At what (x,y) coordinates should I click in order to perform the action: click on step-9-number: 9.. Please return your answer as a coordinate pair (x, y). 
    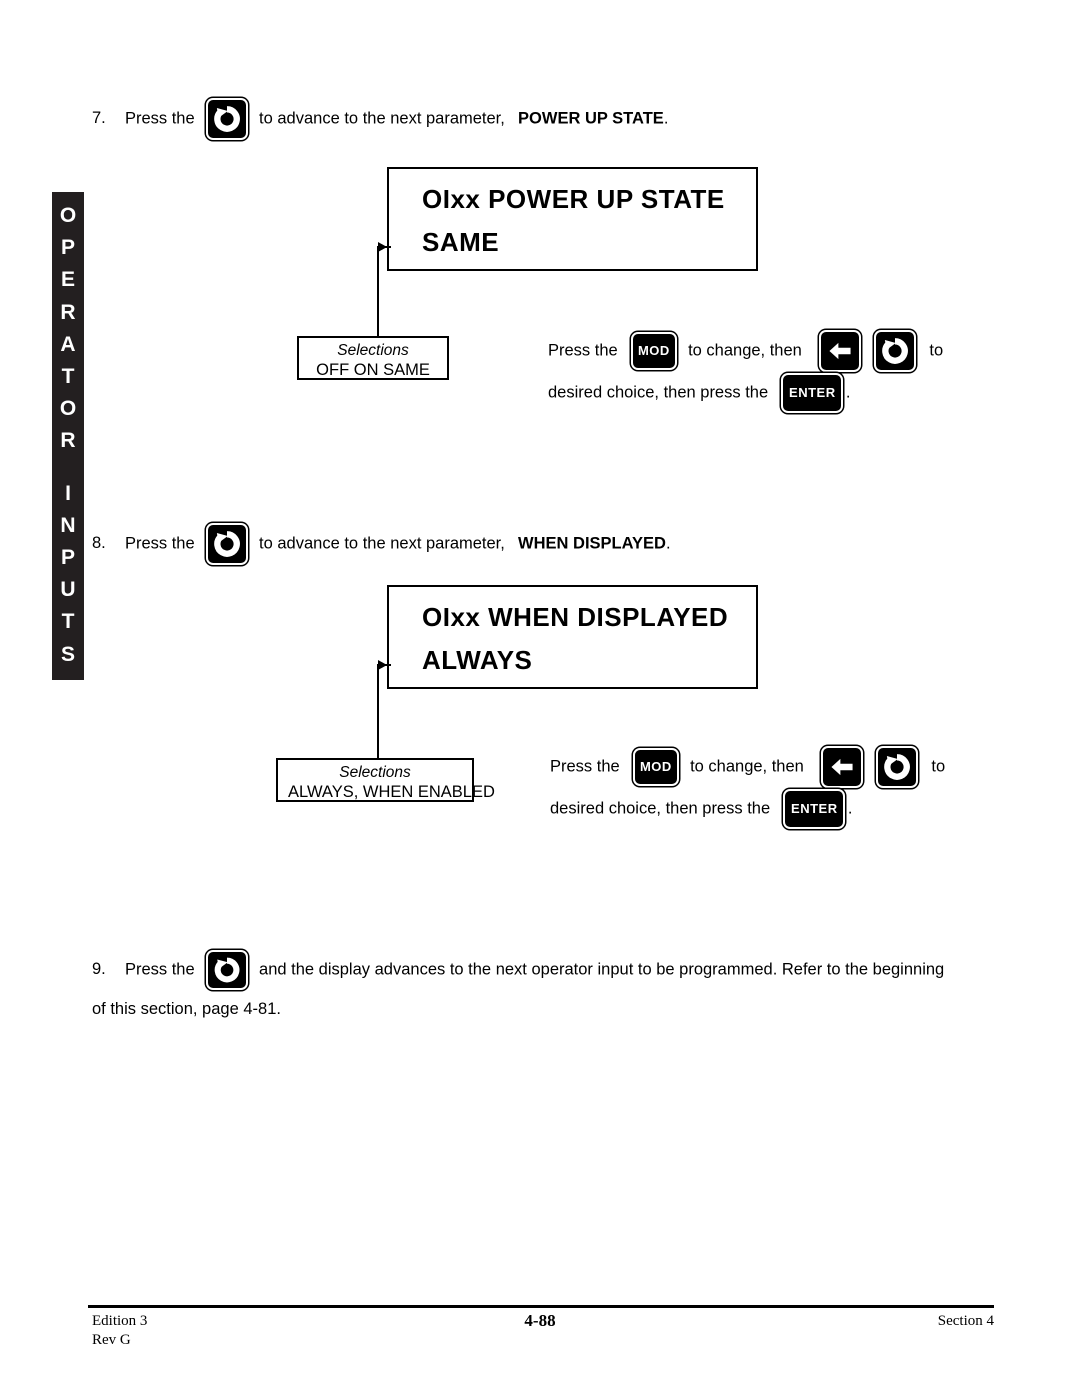
    Looking at the image, I should click on (99, 969).